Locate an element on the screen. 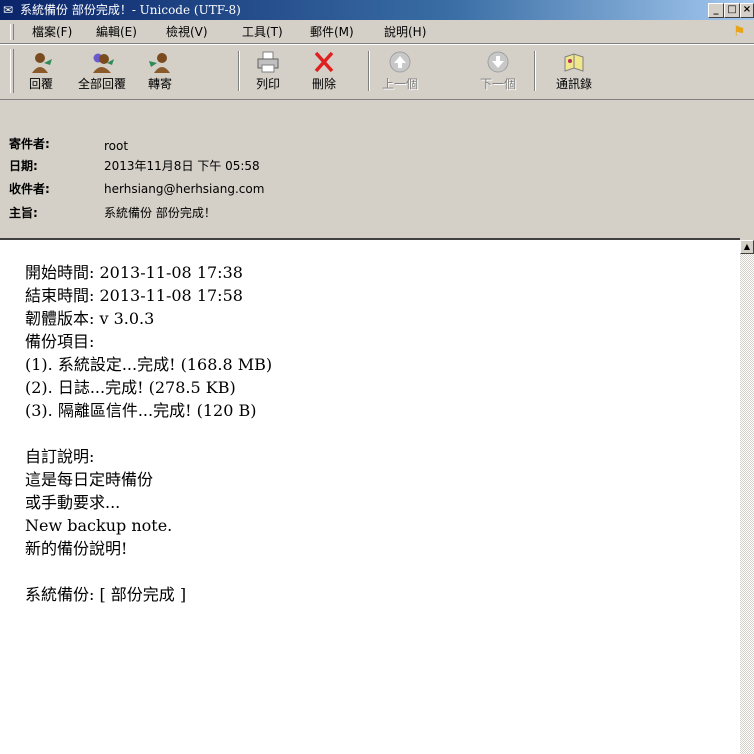 This screenshot has width=754, height=754. body-line: 韌體版本: v 3.0.3 is located at coordinates (90, 318).